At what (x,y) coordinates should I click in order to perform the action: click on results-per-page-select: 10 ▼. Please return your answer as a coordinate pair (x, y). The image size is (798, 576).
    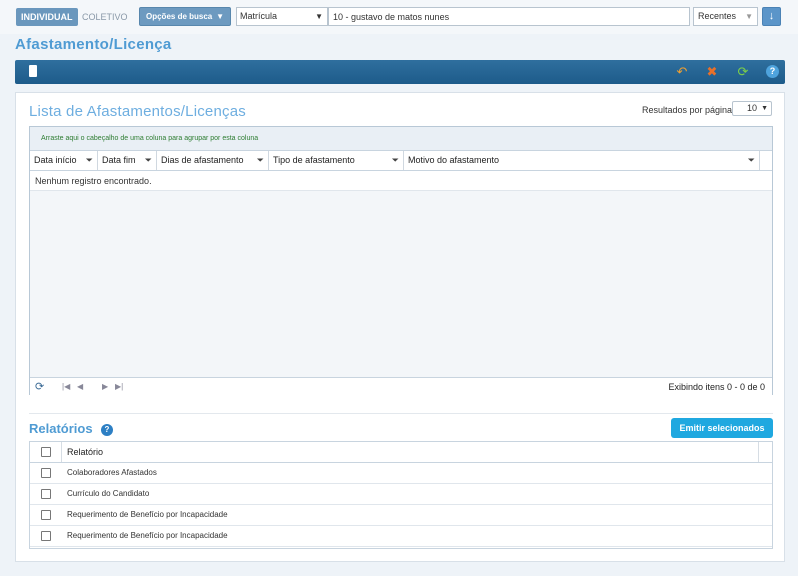
    Looking at the image, I should click on (752, 108).